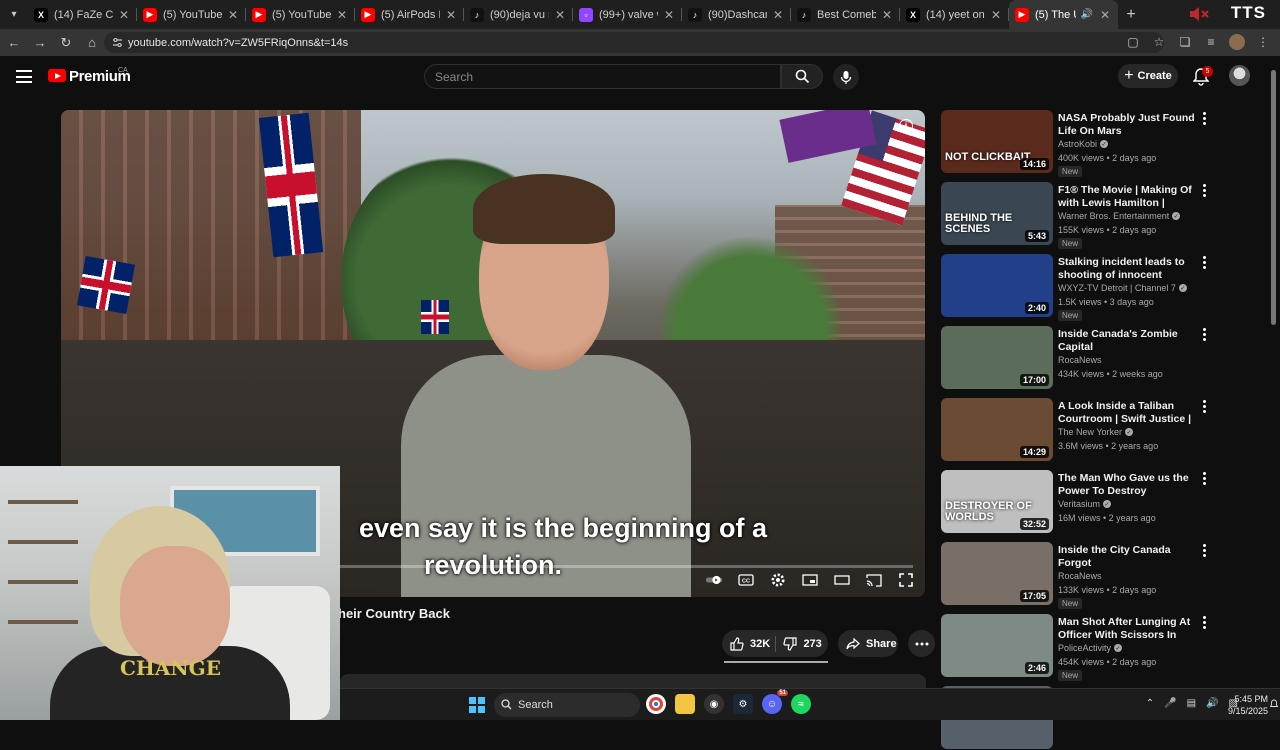 Image resolution: width=1280 pixels, height=750 pixels. Describe the element at coordinates (1096, 432) in the screenshot. I see `channel-name: The New Yorker ✓` at that location.